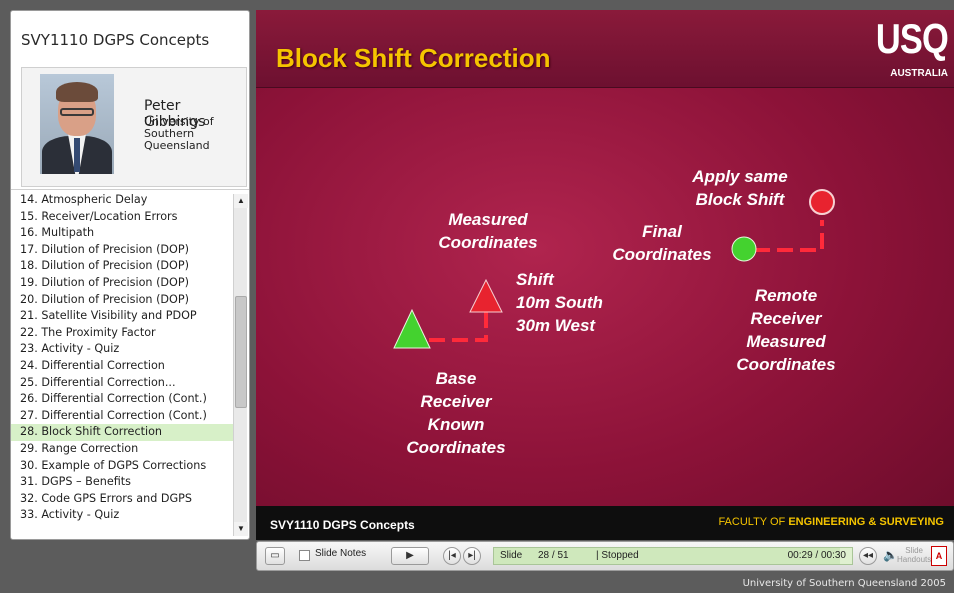 The width and height of the screenshot is (954, 593). What do you see at coordinates (122, 466) in the screenshot?
I see `outline-item: 30. Example of DGPS Corrections` at bounding box center [122, 466].